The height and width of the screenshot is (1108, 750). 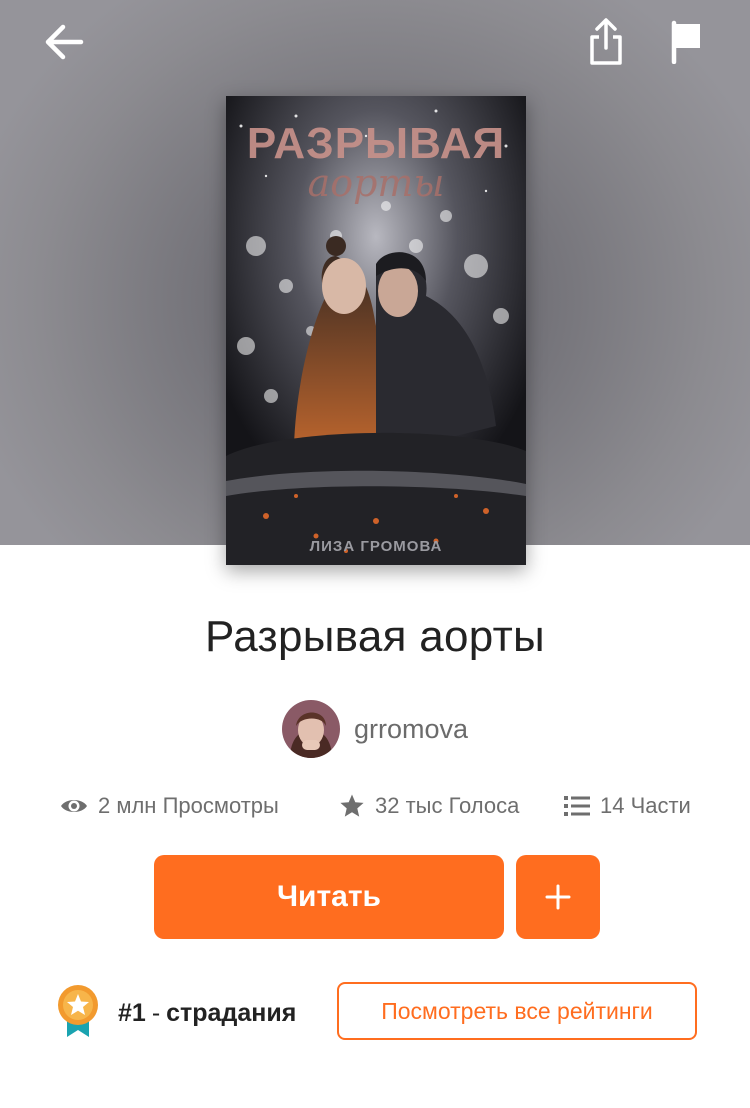 What do you see at coordinates (352, 806) in the screenshot?
I see `star-icon` at bounding box center [352, 806].